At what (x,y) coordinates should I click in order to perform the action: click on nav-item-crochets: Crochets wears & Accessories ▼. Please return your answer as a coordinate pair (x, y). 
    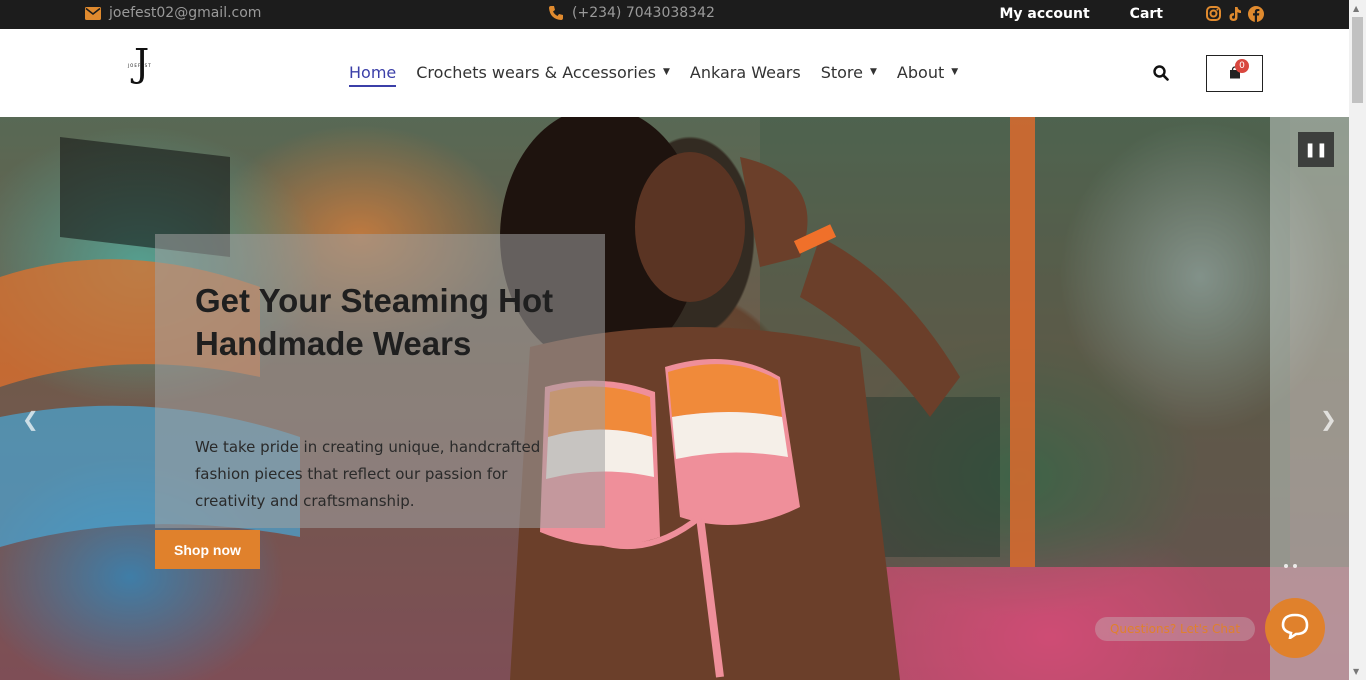
    Looking at the image, I should click on (543, 72).